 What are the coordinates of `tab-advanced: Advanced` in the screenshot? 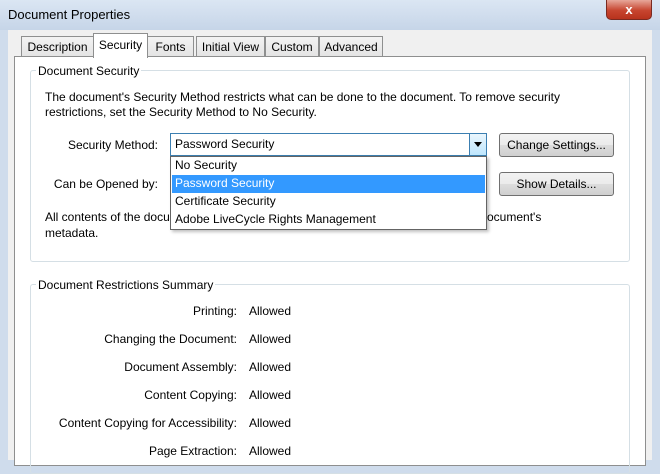 It's located at (351, 46).